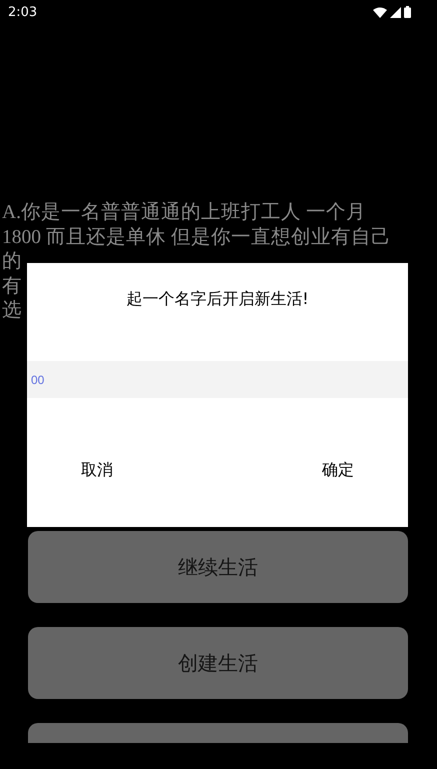 The image size is (437, 769). Describe the element at coordinates (12, 286) in the screenshot. I see `story-text: 有` at that location.